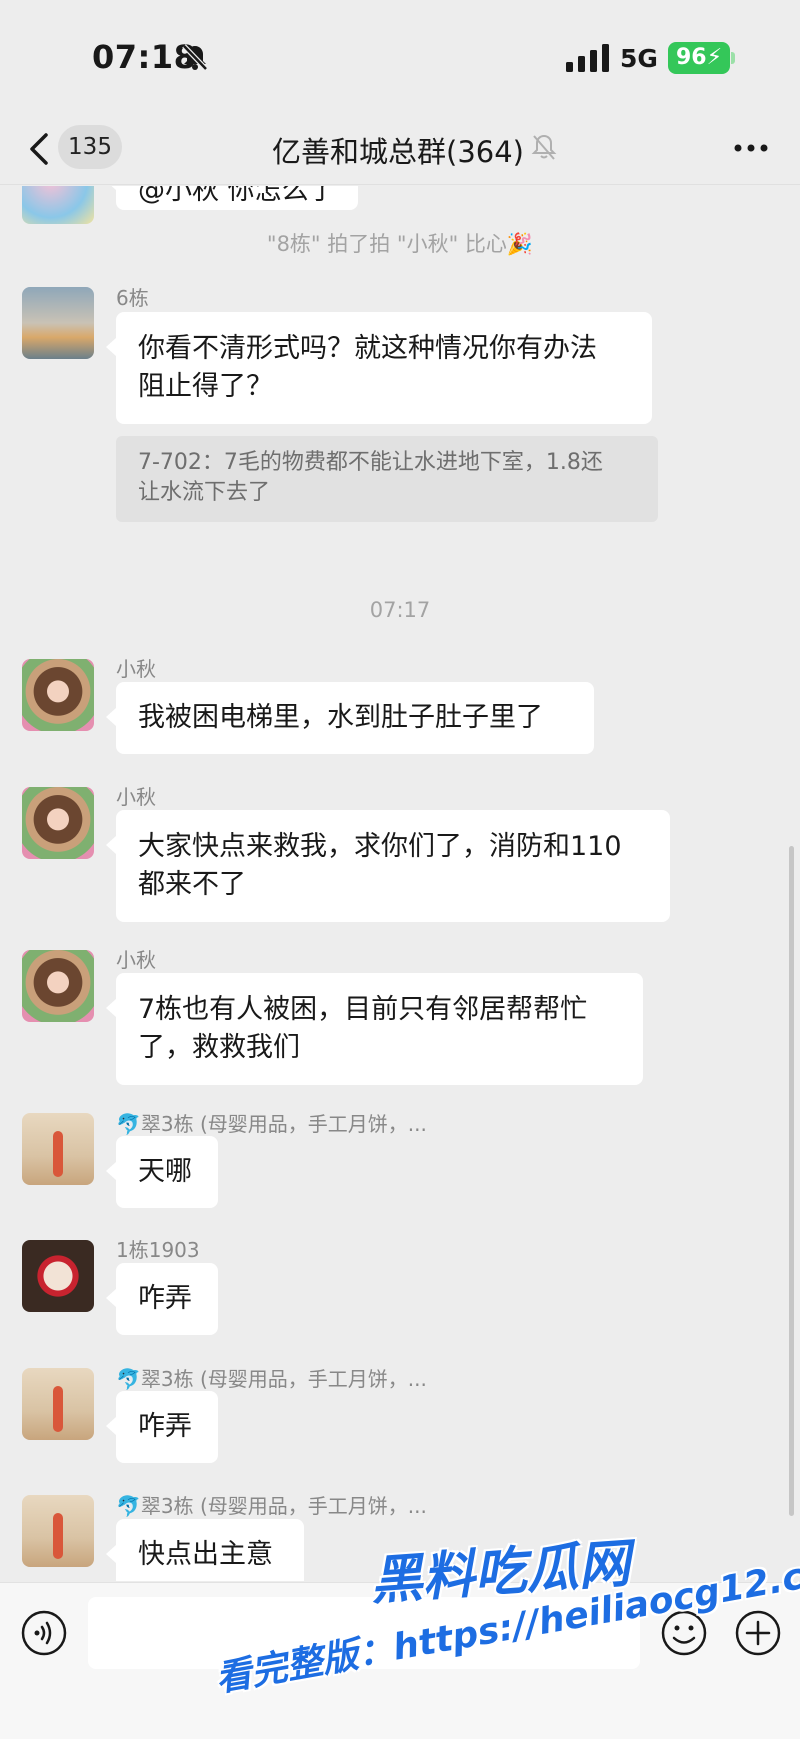 This screenshot has height=1739, width=800. What do you see at coordinates (374, 1029) in the screenshot?
I see `message-bubble: 7栋也有人被困，目前只有邻居帮帮忙 了，救救我们` at bounding box center [374, 1029].